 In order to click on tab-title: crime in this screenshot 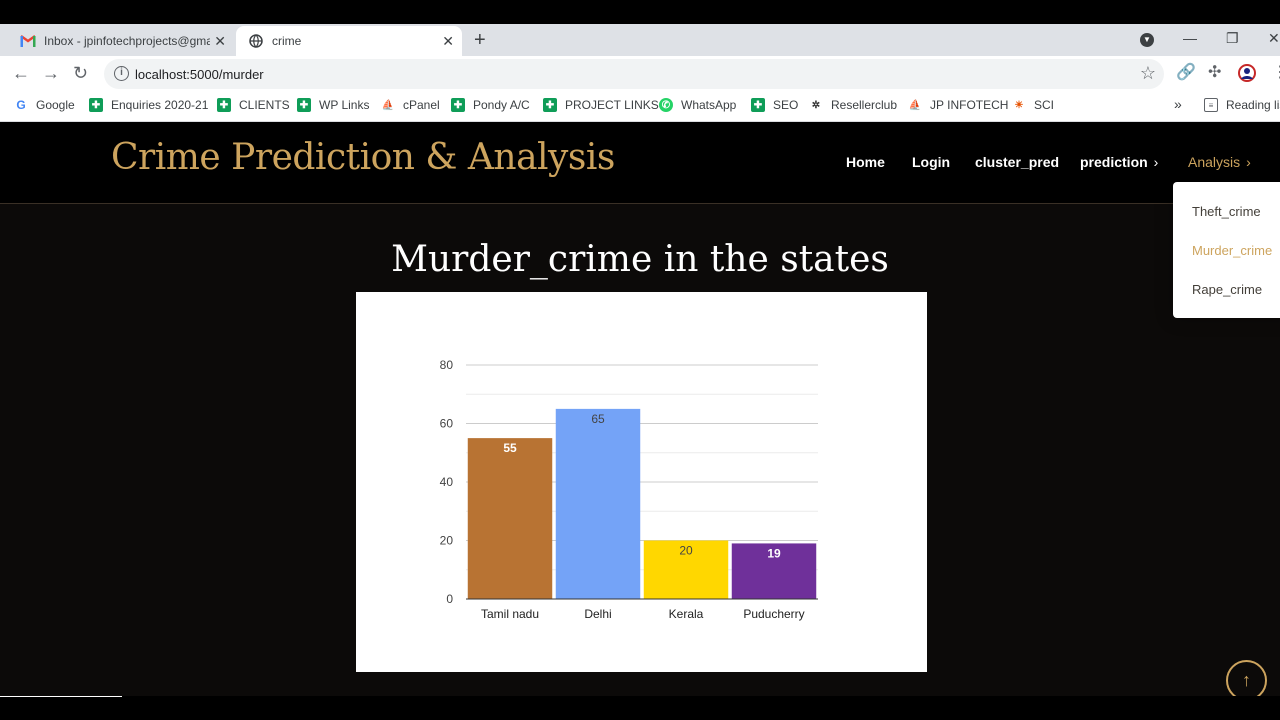, I will do `click(287, 41)`.